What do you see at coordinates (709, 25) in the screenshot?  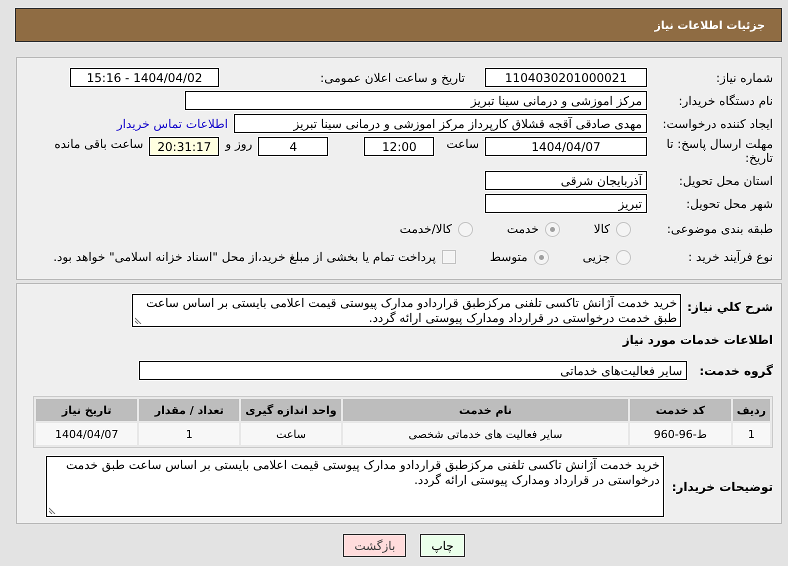 I see `page-title: جزئیات اطلاعات نیاز` at bounding box center [709, 25].